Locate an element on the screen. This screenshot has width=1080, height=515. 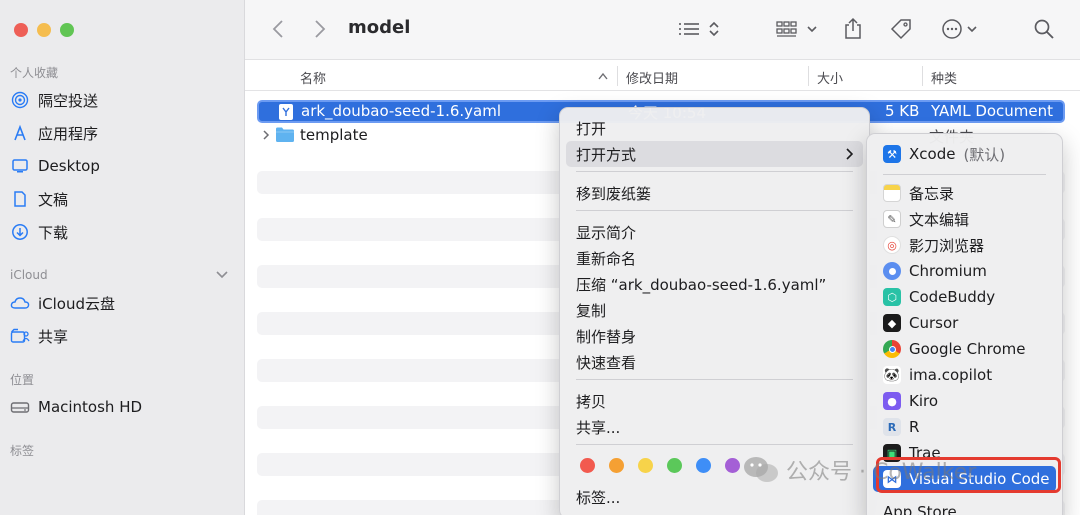
app-name: Kiro is located at coordinates (924, 401).